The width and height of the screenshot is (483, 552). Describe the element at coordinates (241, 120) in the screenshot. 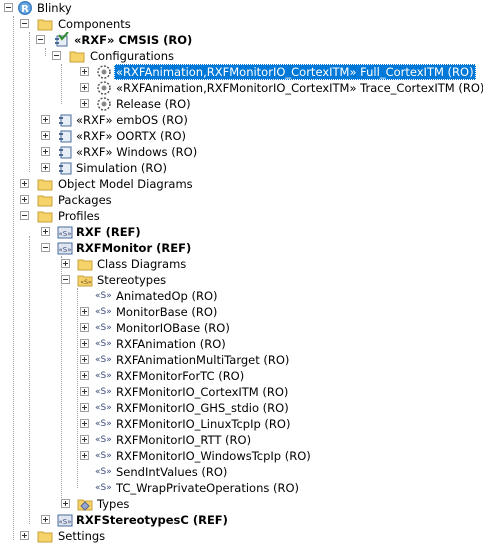

I see `tree-row-rxf-embos: «RXF» embOS (RO)` at that location.